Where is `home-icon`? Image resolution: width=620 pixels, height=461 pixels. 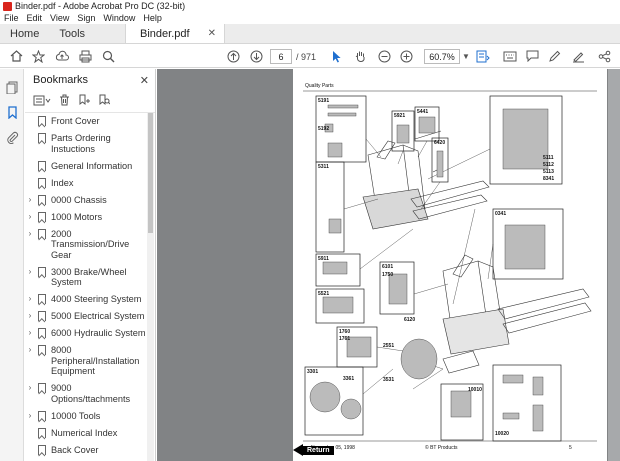
home-icon is located at coordinates (16, 56).